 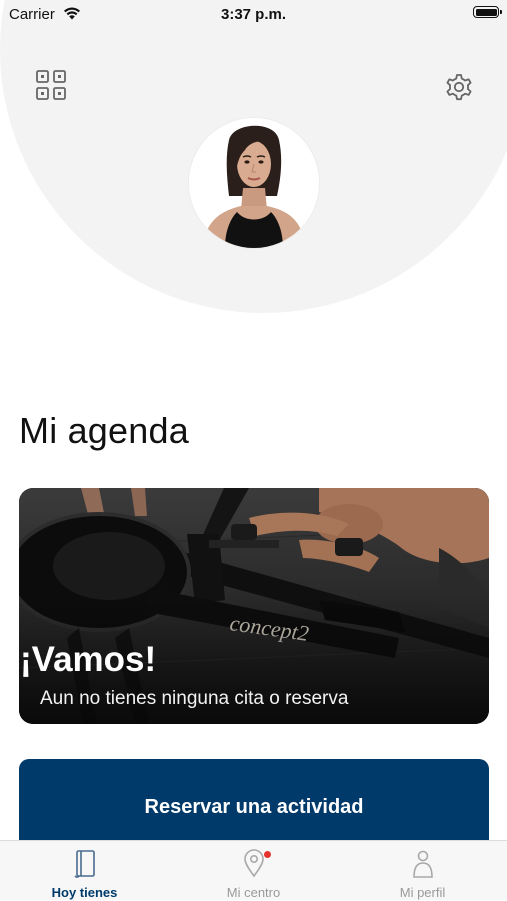 I want to click on tab-mi-perfil: Mi perfil, so click(x=422, y=871).